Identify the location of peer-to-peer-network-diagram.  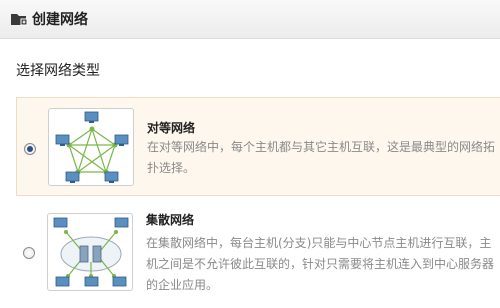
(91, 147).